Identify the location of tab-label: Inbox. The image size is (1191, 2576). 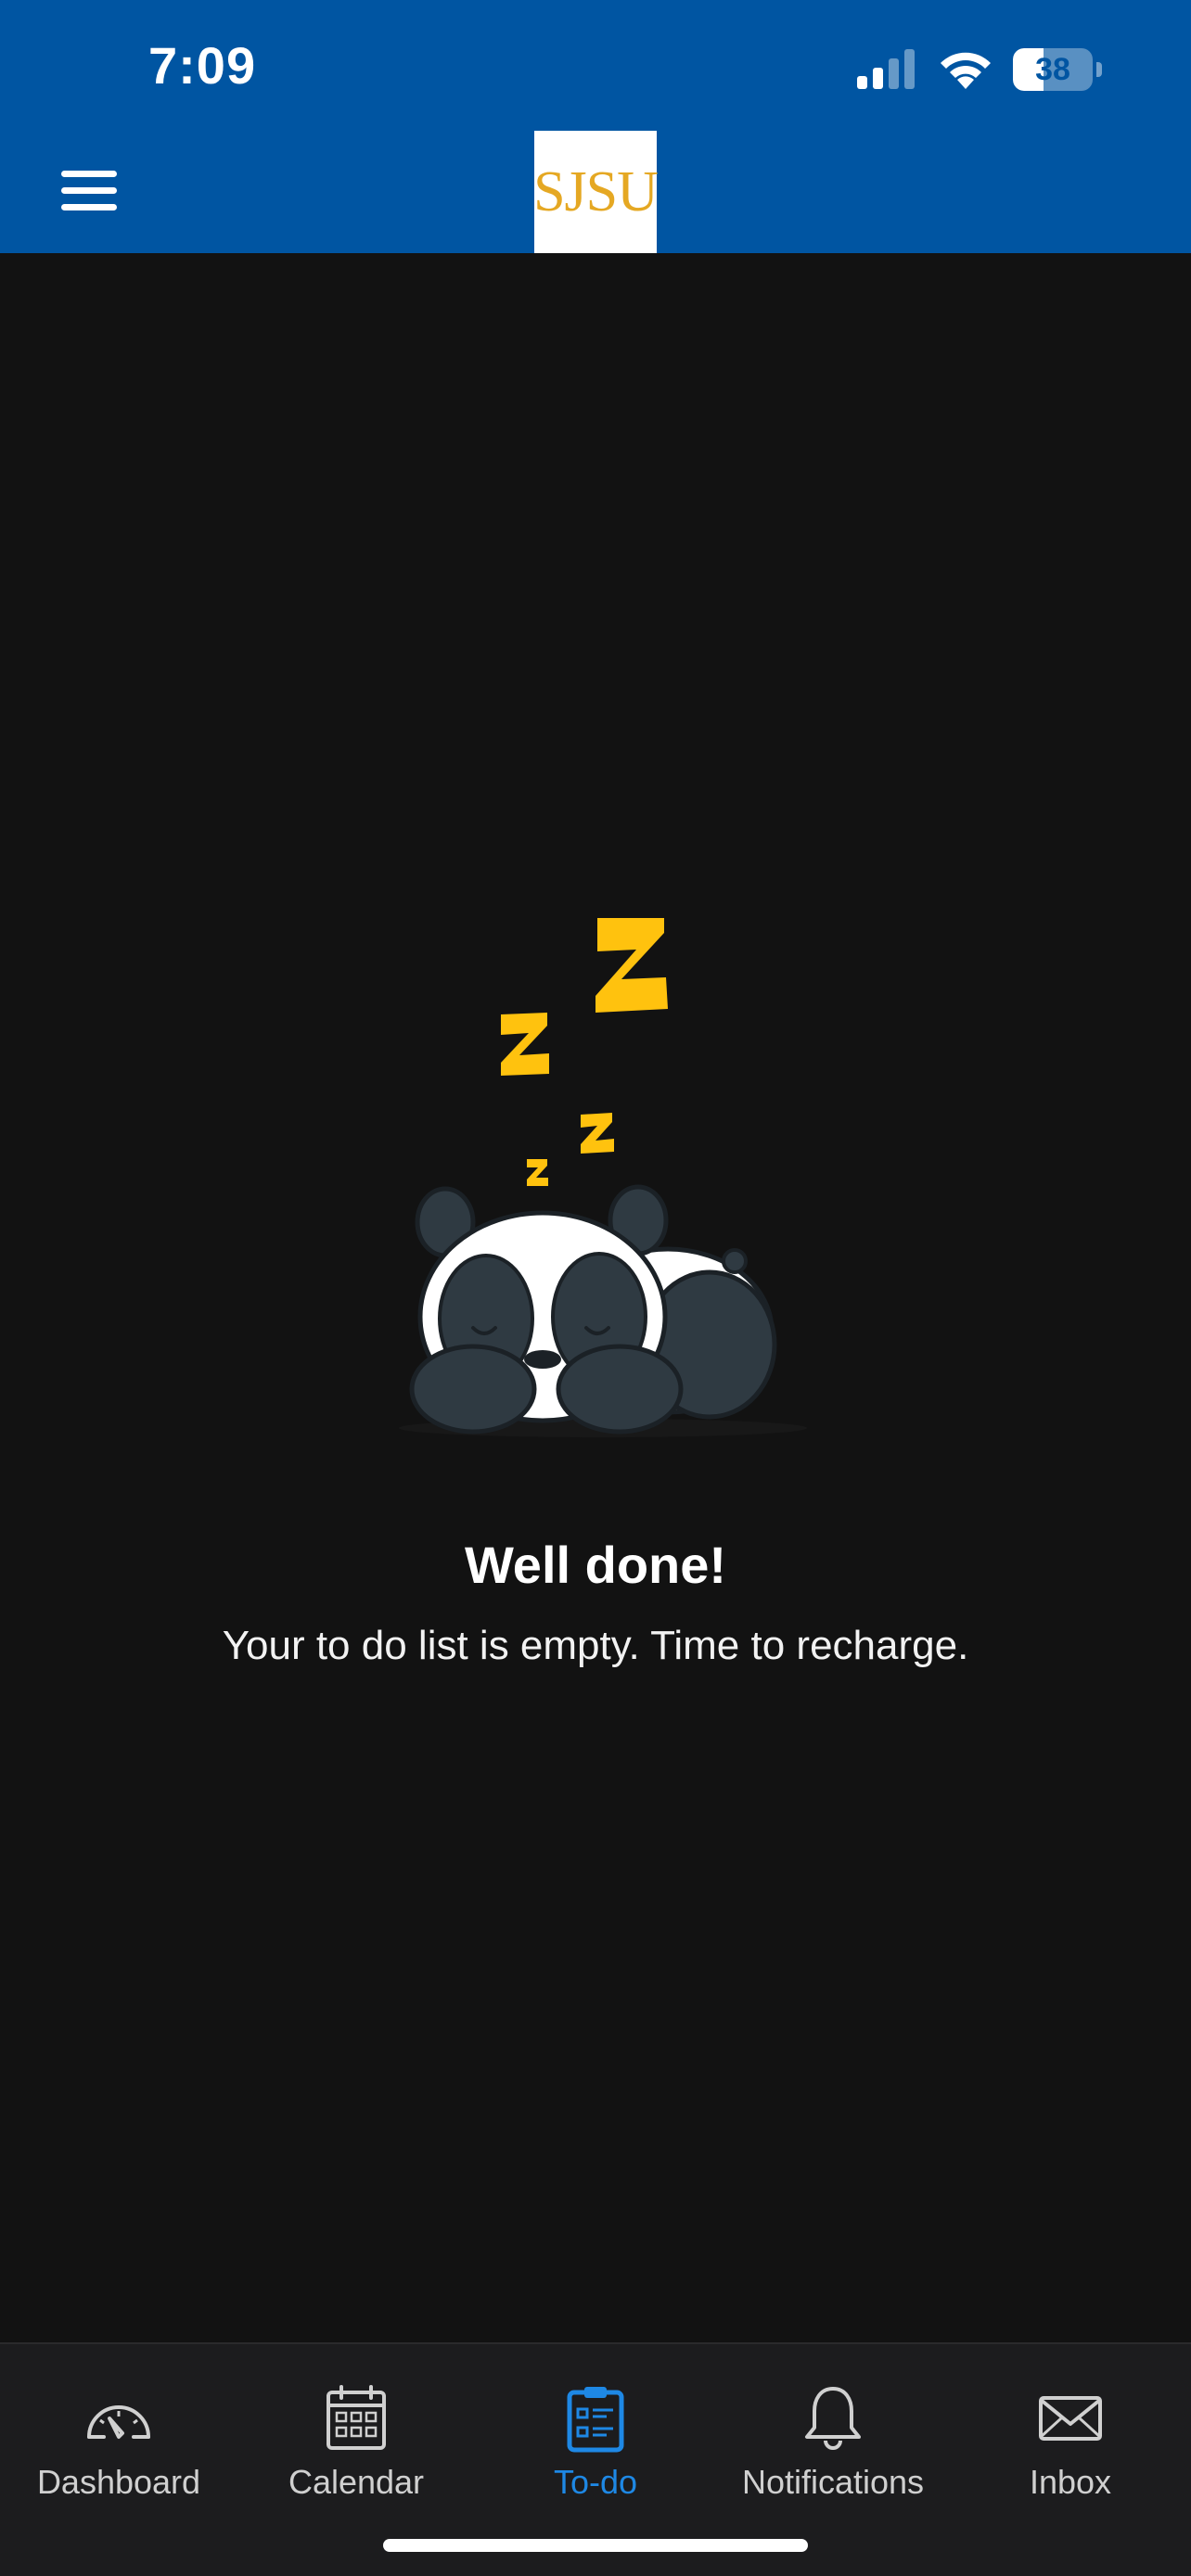
(1070, 2482).